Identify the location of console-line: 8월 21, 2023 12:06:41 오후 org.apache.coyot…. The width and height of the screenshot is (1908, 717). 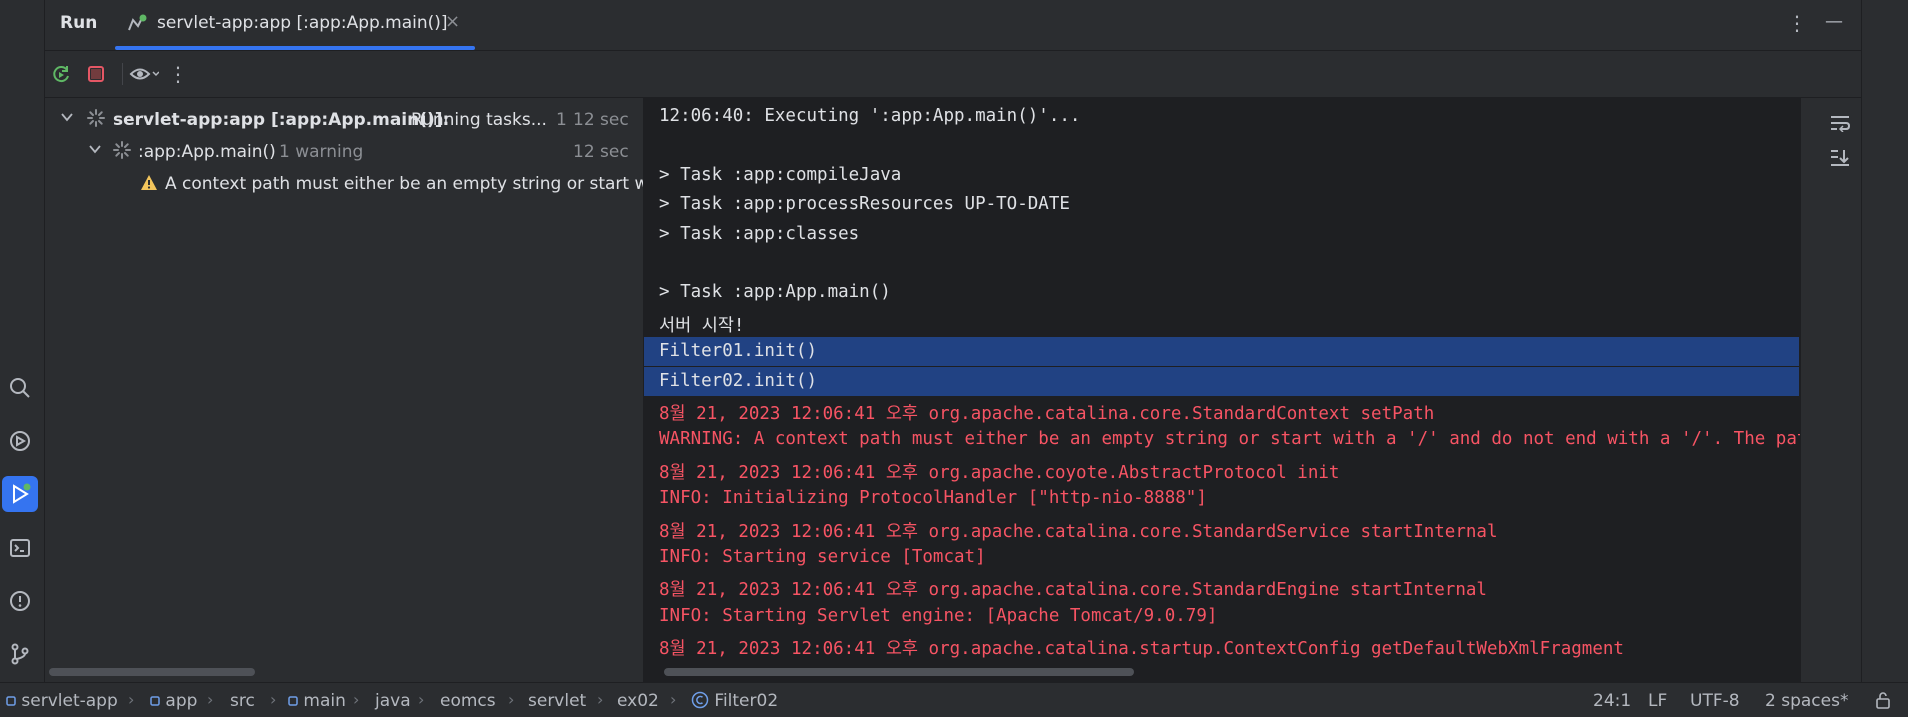
(1221, 469).